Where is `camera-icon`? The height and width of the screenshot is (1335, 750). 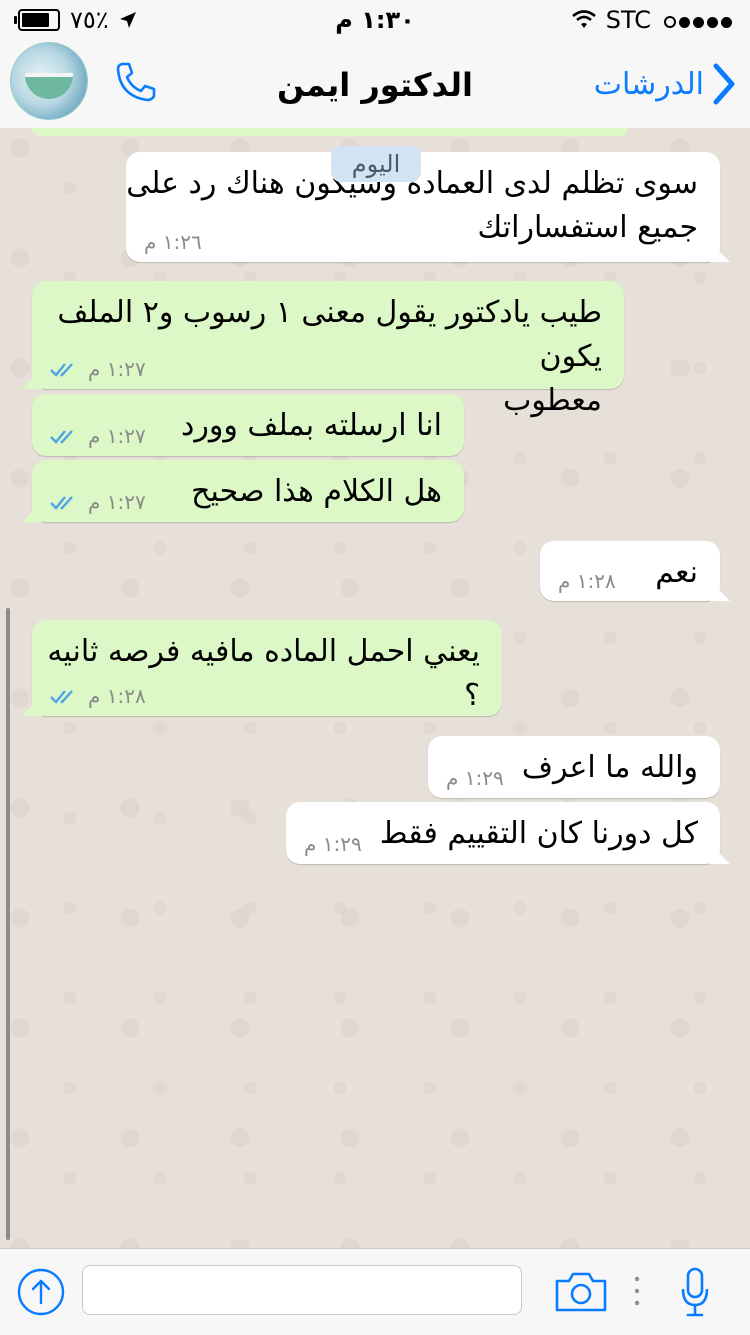 camera-icon is located at coordinates (581, 1291).